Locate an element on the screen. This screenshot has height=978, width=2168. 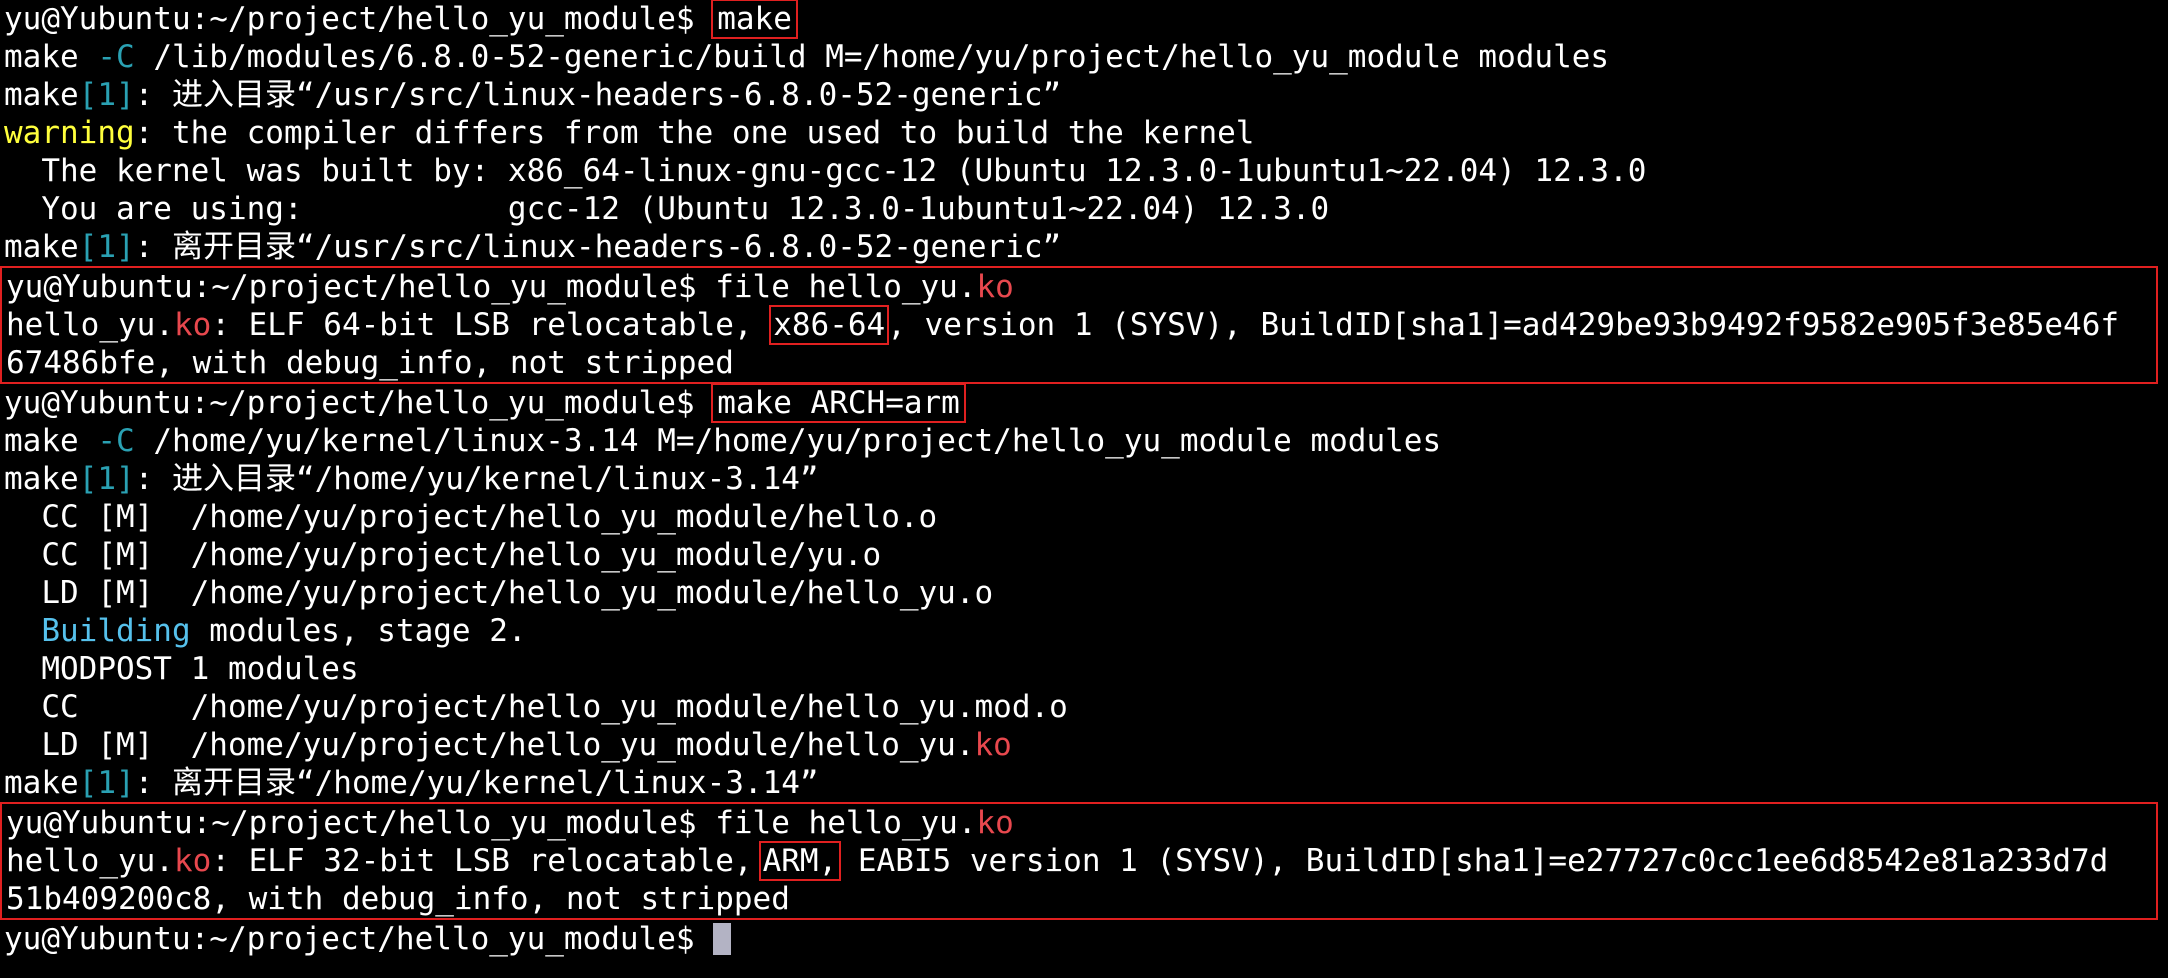
output-text: : 离开目录“/home/yu/kernel/linux-3.14” is located at coordinates (476, 783).